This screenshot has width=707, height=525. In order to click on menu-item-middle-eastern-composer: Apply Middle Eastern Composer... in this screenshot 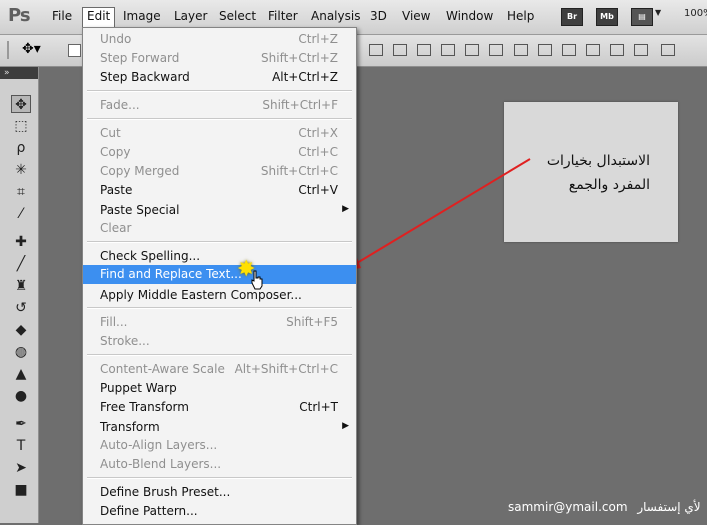, I will do `click(219, 295)`.